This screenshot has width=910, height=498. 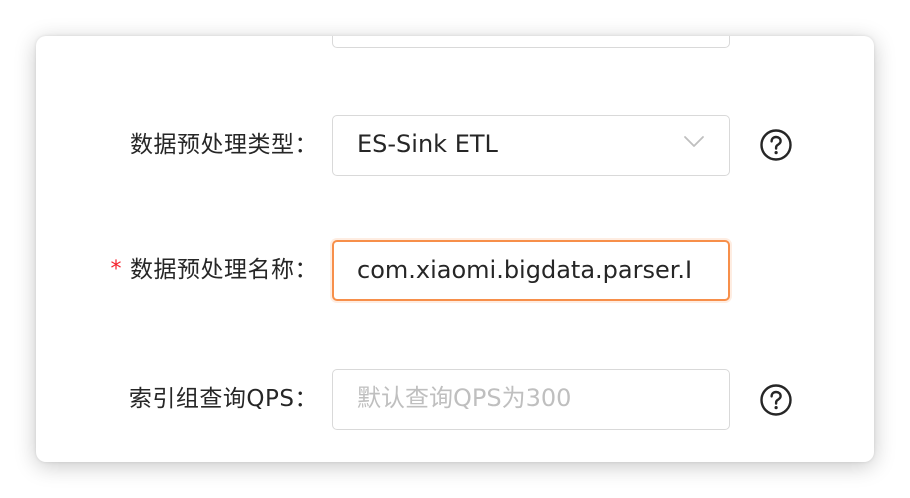 I want to click on index-qps-label: 索引组查询QPS：, so click(x=223, y=399).